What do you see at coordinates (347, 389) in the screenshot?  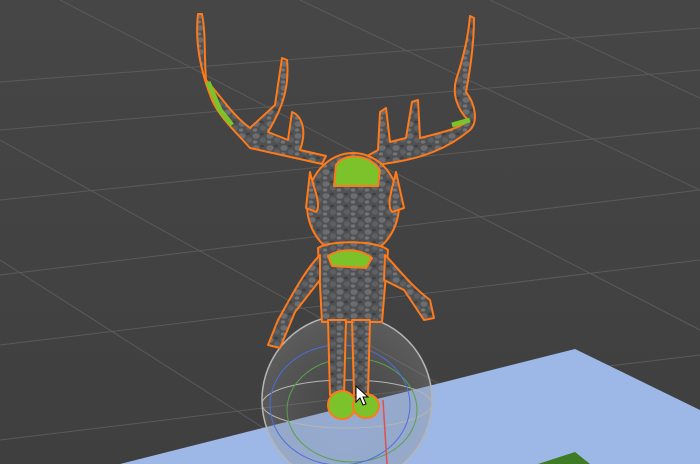 I see `transform-gizmo` at bounding box center [347, 389].